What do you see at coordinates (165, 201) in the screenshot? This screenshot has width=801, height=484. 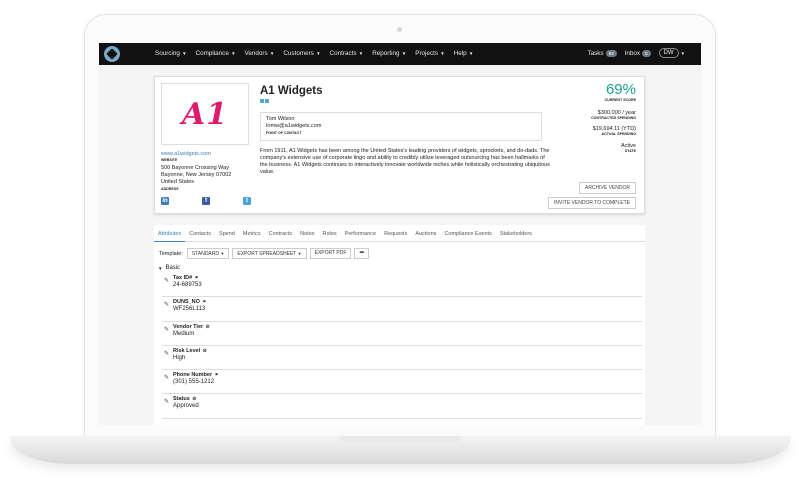 I see `linkedin-icon: in` at bounding box center [165, 201].